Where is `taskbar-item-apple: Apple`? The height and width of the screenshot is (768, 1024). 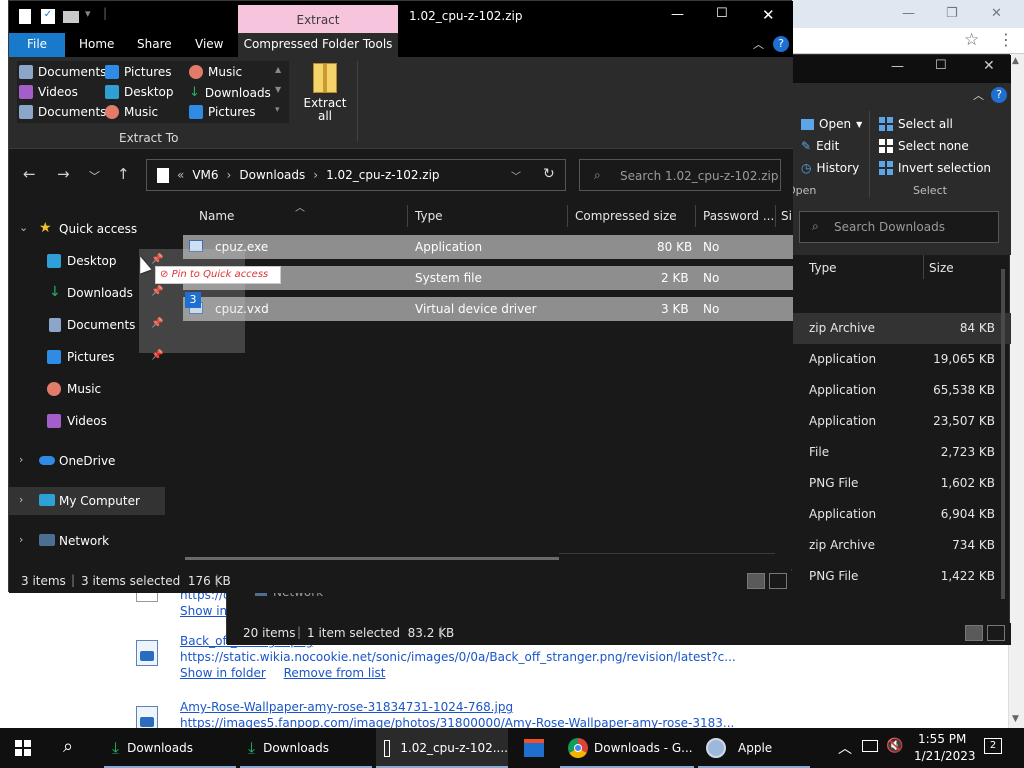
taskbar-item-apple: Apple is located at coordinates (754, 748).